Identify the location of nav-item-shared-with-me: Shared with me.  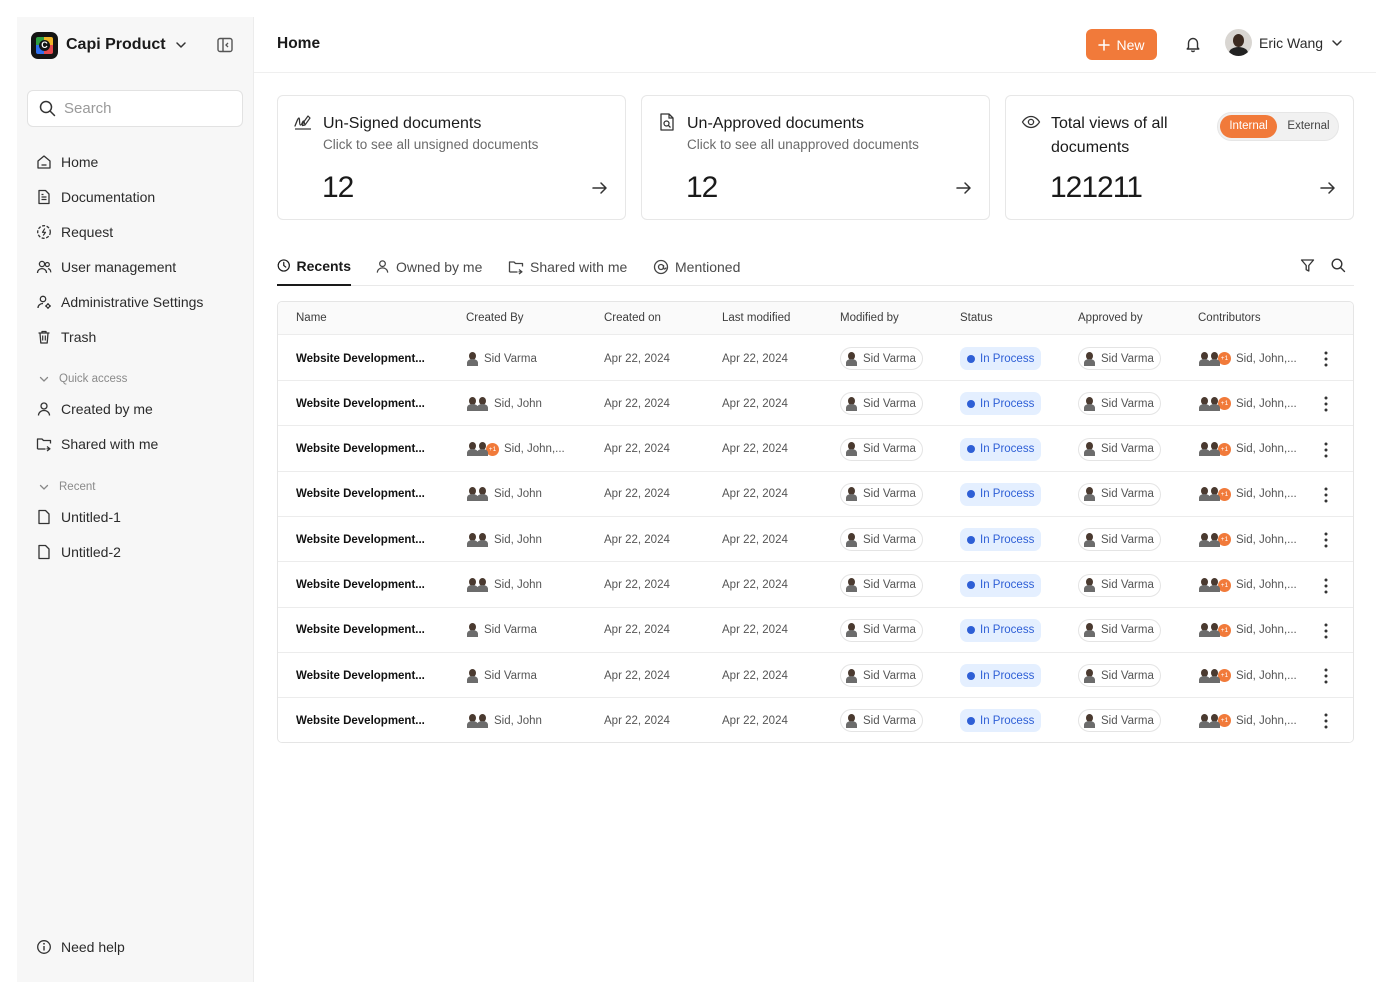
(135, 443).